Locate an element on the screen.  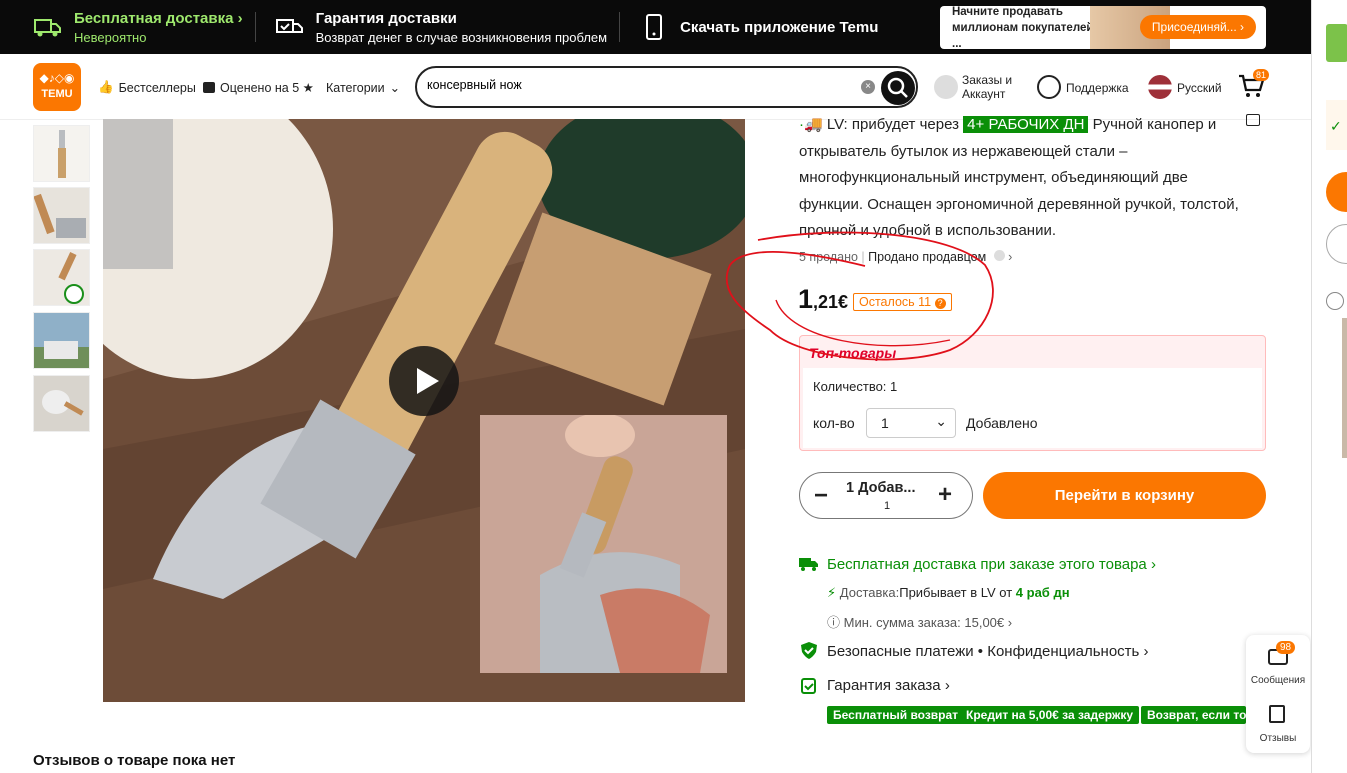
side-check-icon: ✓ is located at coordinates (1336, 125).